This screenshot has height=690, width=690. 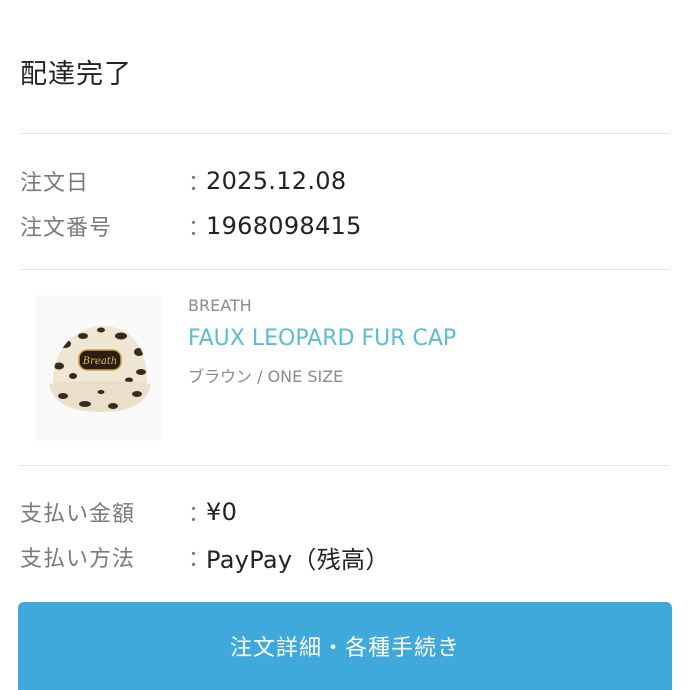 What do you see at coordinates (199, 559) in the screenshot?
I see `payment-method-colon: ：` at bounding box center [199, 559].